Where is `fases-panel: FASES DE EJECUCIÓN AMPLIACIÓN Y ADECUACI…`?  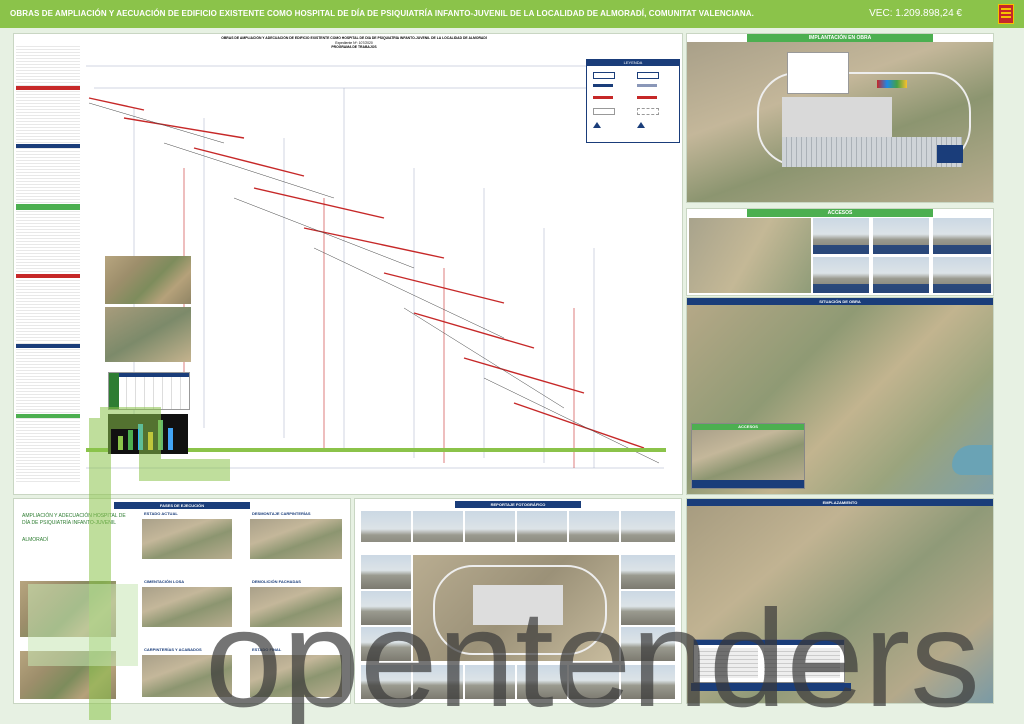
fases-panel: FASES DE EJECUCIÓN AMPLIACIÓN Y ADECUACI… is located at coordinates (182, 601).